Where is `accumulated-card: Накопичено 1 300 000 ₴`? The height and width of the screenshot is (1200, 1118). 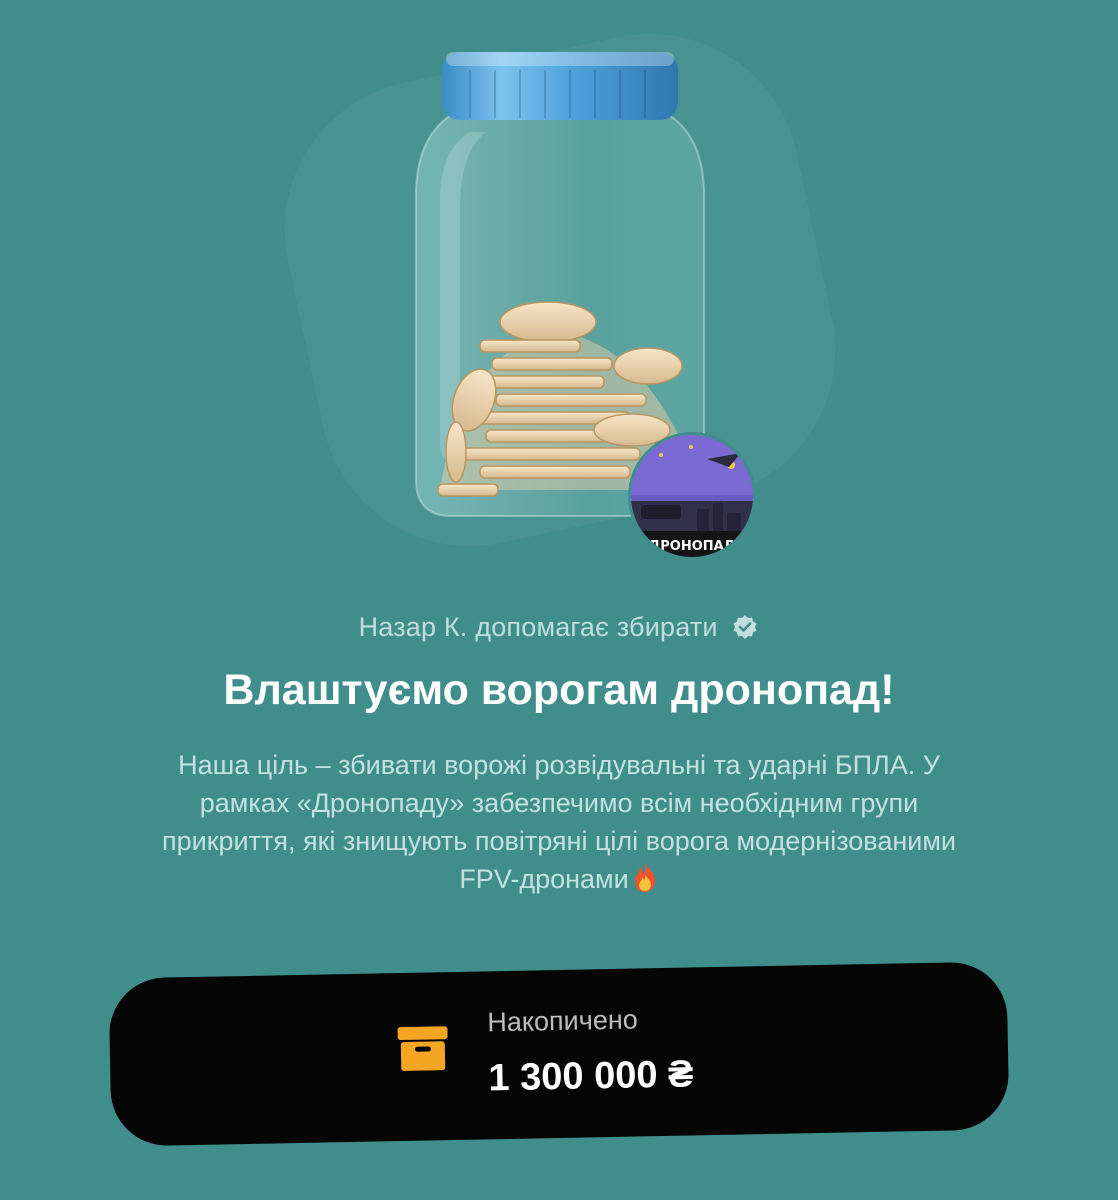
accumulated-card: Накопичено 1 300 000 ₴ is located at coordinates (559, 1054).